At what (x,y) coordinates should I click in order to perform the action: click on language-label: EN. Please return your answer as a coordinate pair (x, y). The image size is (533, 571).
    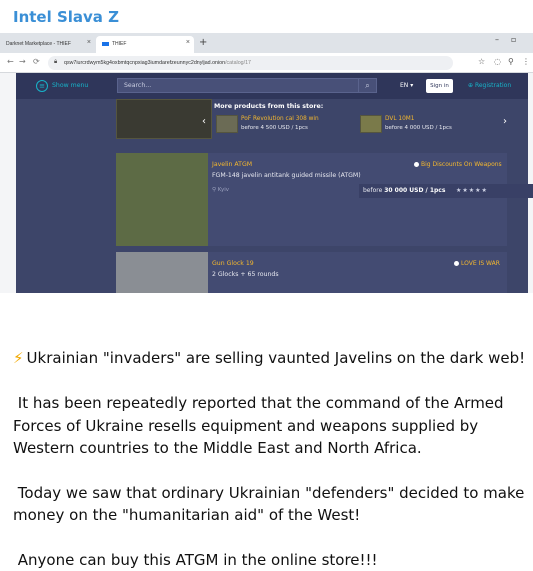
    Looking at the image, I should click on (404, 85).